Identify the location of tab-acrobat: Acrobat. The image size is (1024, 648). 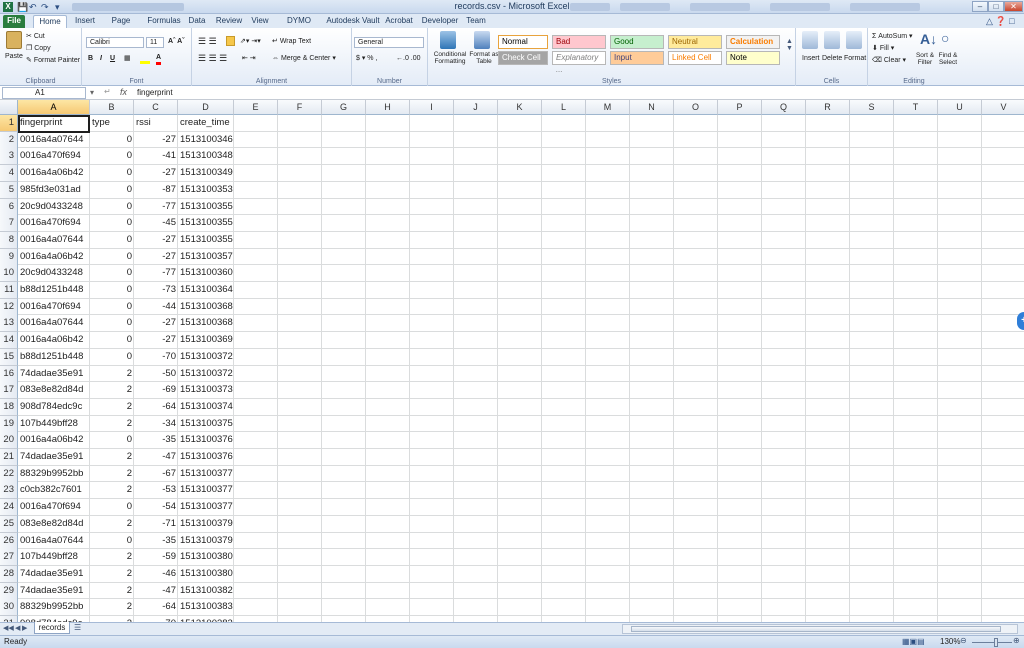
(399, 21).